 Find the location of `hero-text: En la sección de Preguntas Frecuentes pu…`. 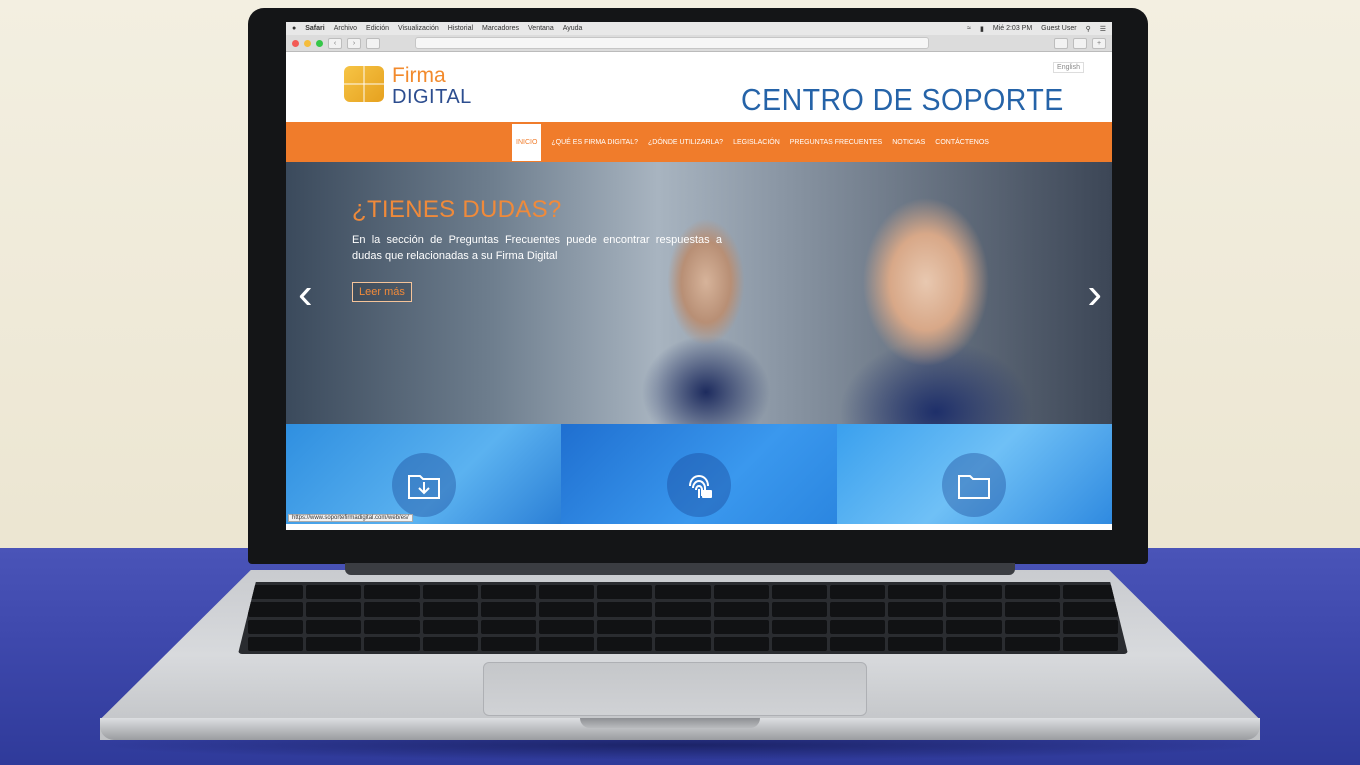

hero-text: En la sección de Preguntas Frecuentes pu… is located at coordinates (537, 248).